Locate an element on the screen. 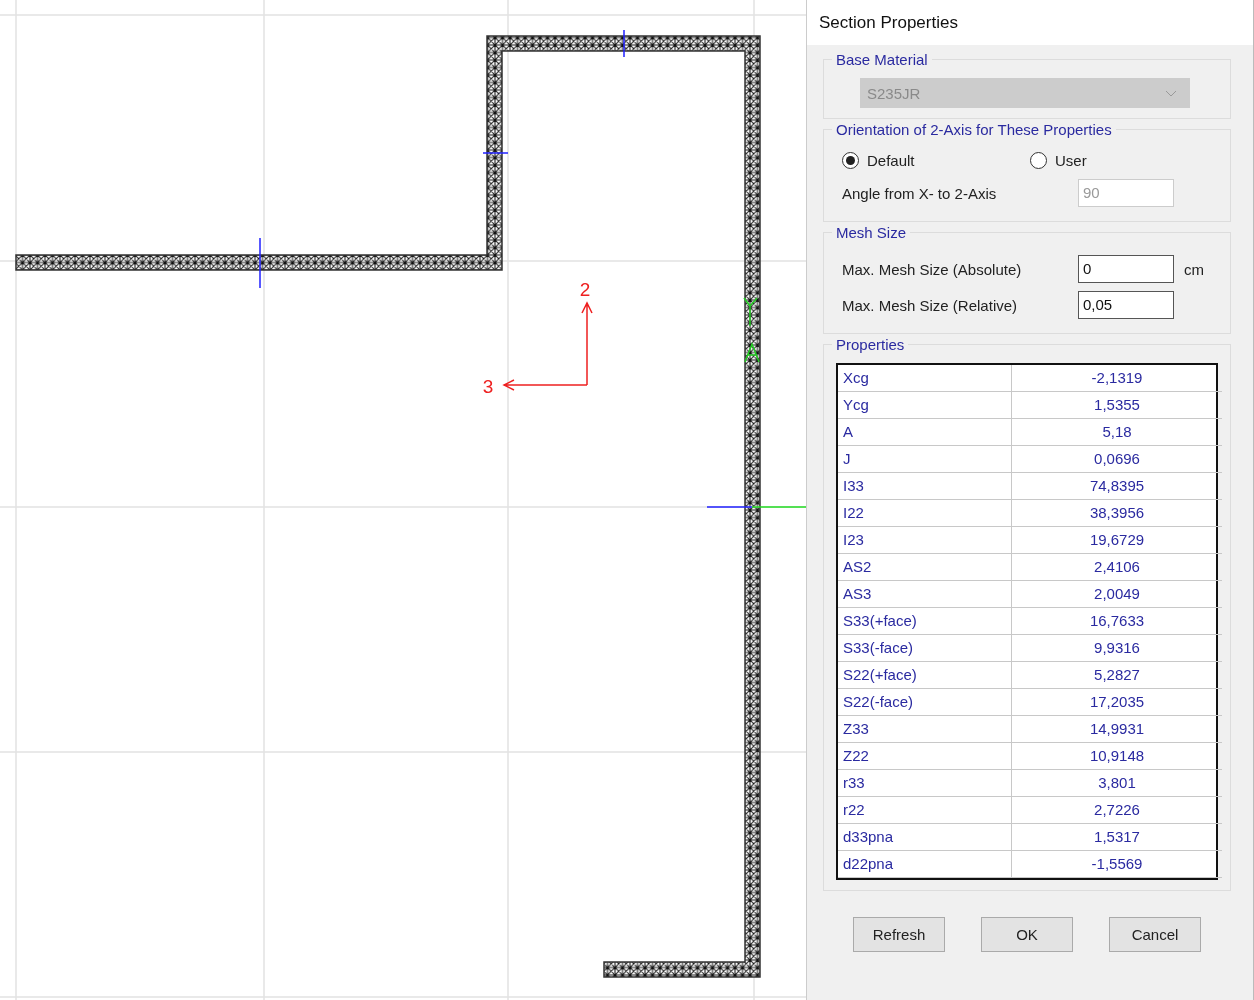 The image size is (1254, 1000). dialog-button: Refresh is located at coordinates (899, 934).